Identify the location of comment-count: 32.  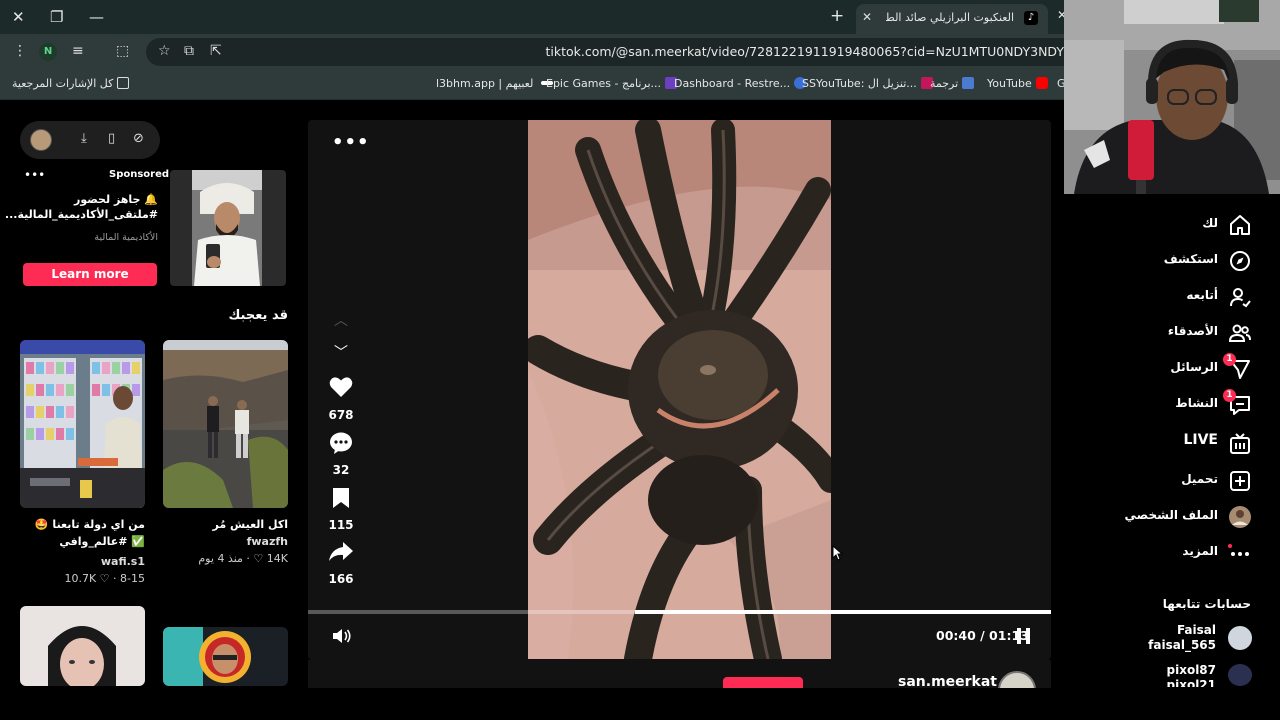
(341, 470).